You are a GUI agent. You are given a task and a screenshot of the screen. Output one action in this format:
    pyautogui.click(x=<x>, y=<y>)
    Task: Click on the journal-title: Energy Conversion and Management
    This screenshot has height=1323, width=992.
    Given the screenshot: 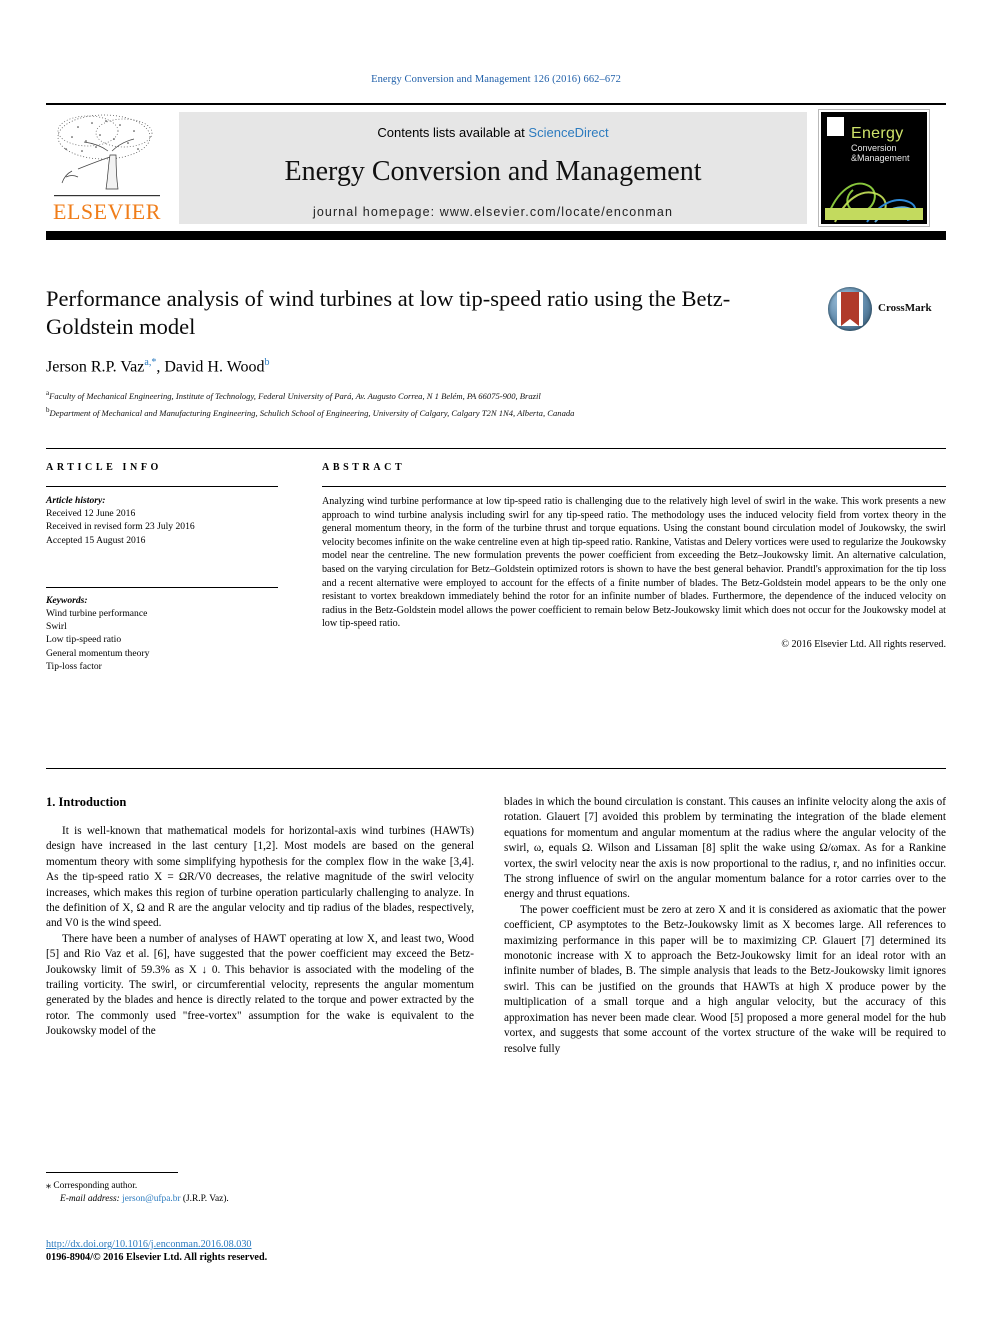 What is the action you would take?
    pyautogui.click(x=493, y=171)
    